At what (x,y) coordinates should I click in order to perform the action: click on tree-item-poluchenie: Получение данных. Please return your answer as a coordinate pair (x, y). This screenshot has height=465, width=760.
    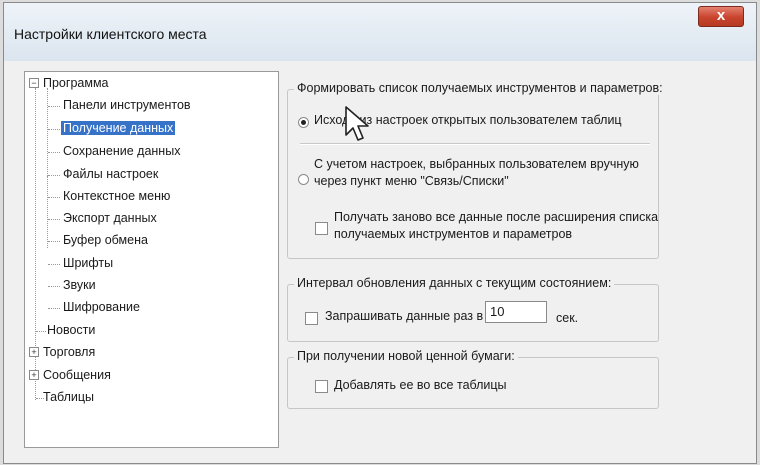
    Looking at the image, I should click on (118, 128).